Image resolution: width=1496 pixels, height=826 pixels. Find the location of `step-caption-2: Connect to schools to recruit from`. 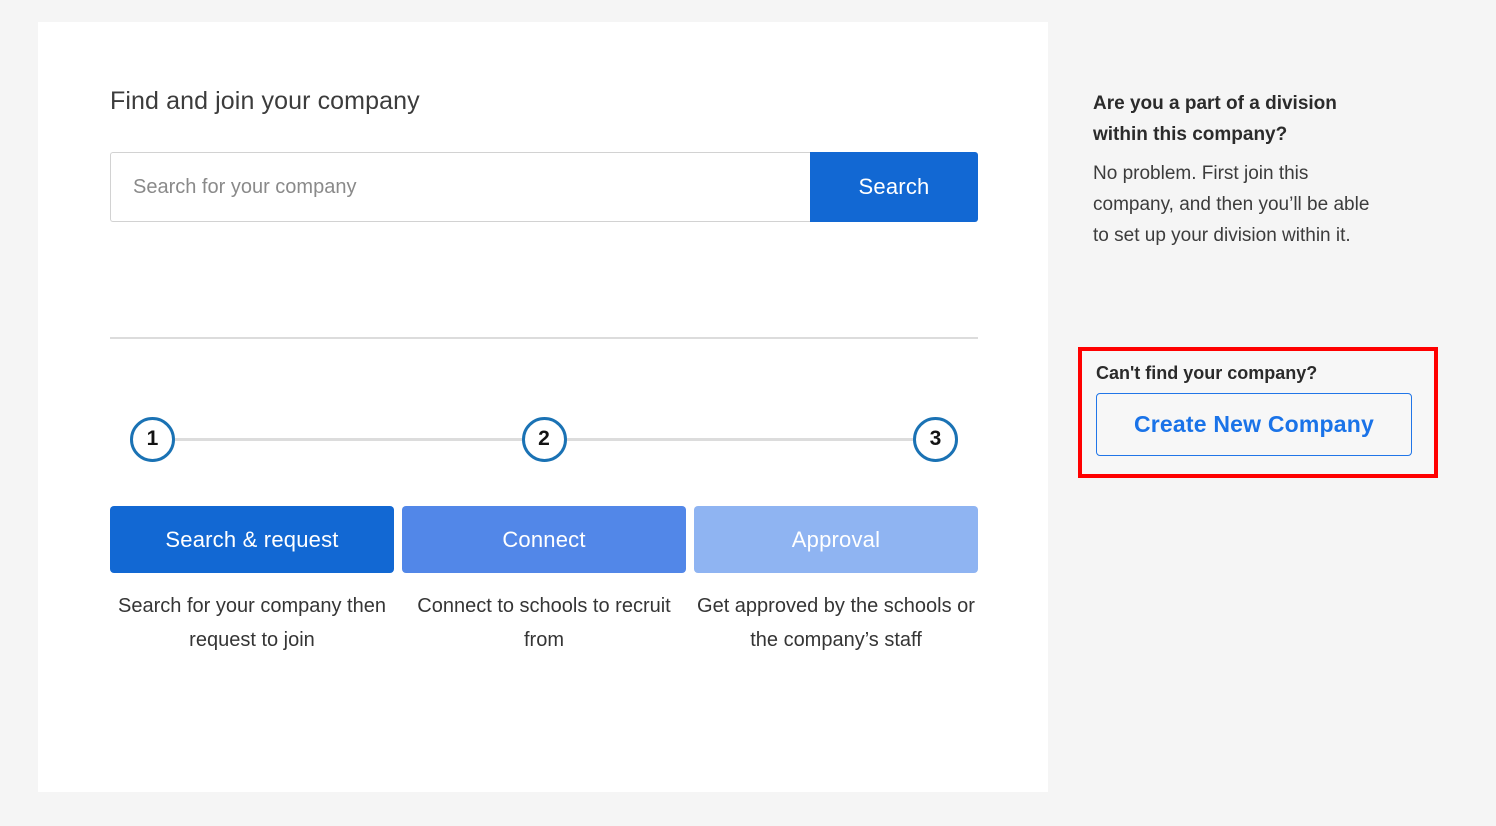

step-caption-2: Connect to schools to recruit from is located at coordinates (544, 623).